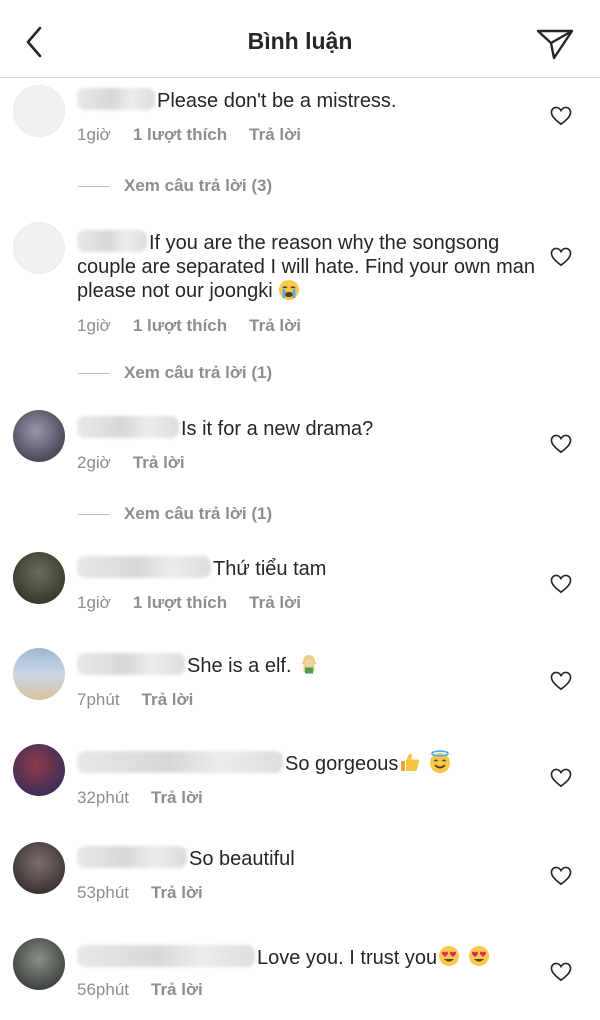 The image size is (600, 1020). What do you see at coordinates (242, 859) in the screenshot?
I see `comment-text: So beautiful` at bounding box center [242, 859].